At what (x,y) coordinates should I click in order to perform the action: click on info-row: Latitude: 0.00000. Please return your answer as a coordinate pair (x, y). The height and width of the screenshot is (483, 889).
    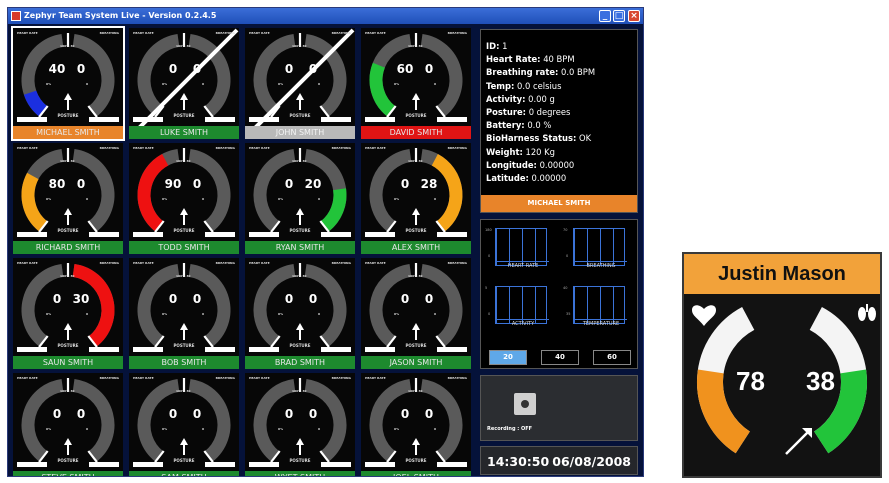
    Looking at the image, I should click on (540, 178).